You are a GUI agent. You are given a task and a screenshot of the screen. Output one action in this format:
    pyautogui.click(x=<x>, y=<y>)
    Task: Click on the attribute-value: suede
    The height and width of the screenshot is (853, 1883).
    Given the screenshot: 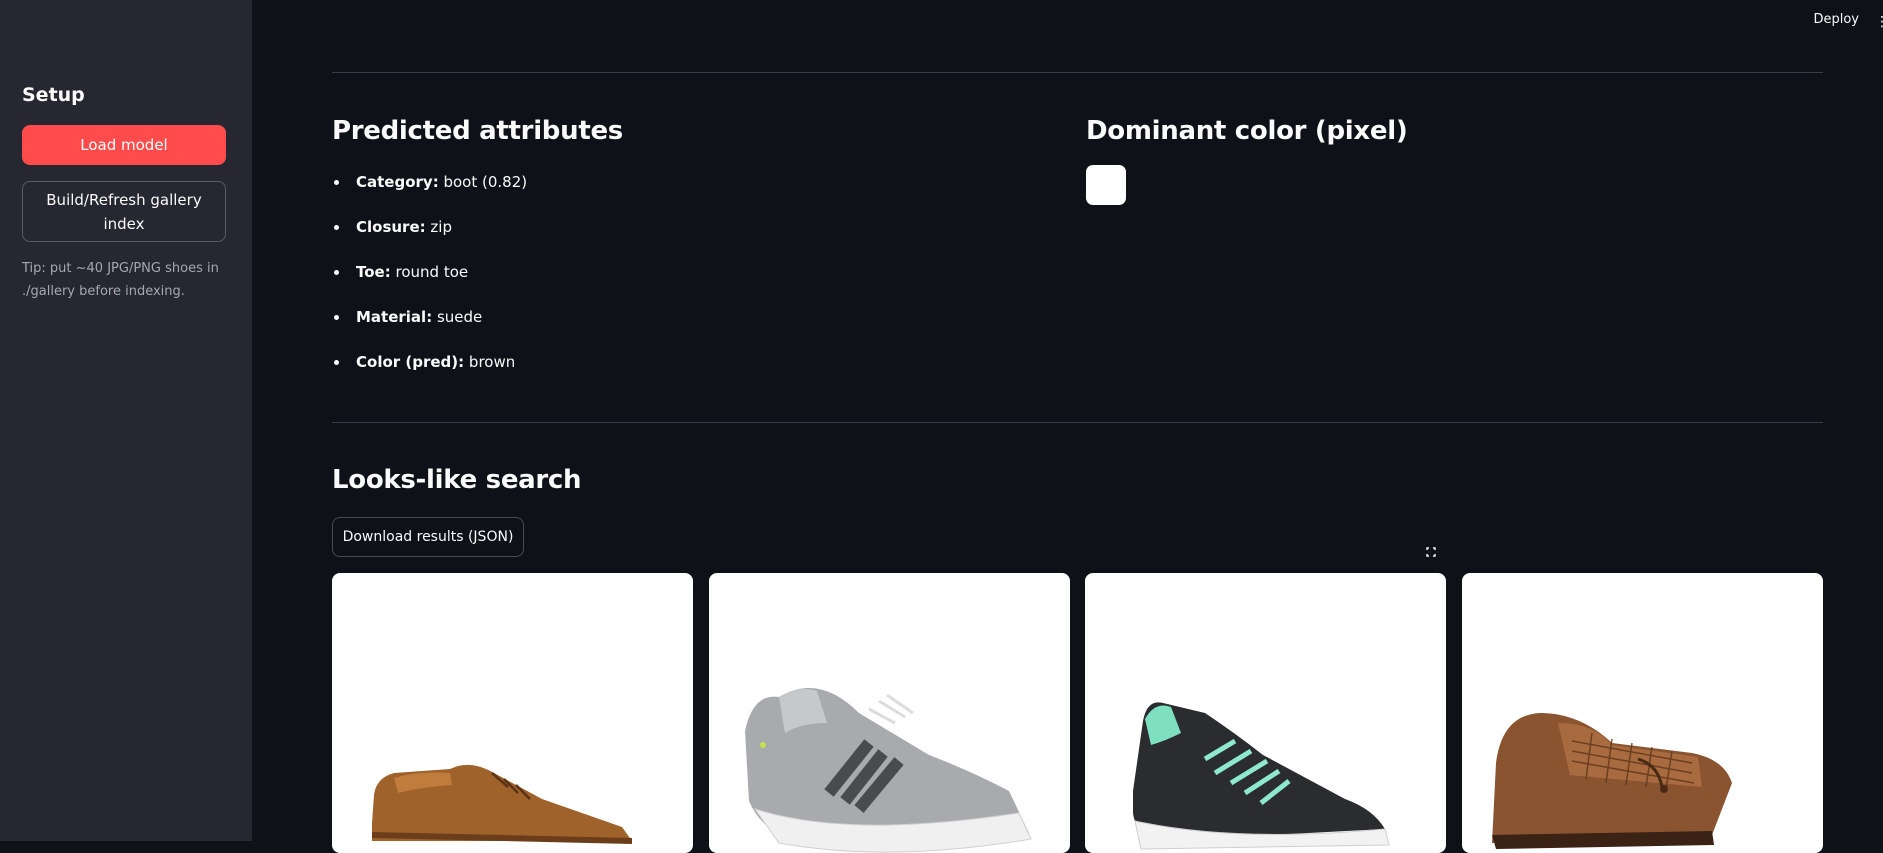 What is the action you would take?
    pyautogui.click(x=459, y=317)
    